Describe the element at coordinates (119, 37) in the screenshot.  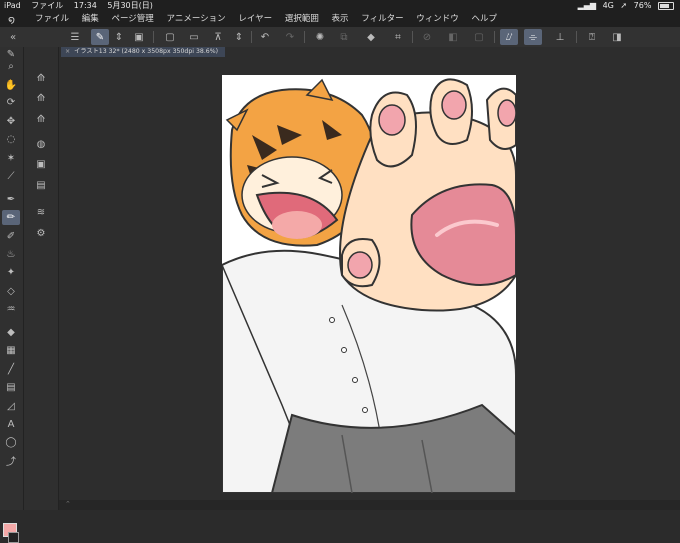
I see `updown-icon: ⇕` at that location.